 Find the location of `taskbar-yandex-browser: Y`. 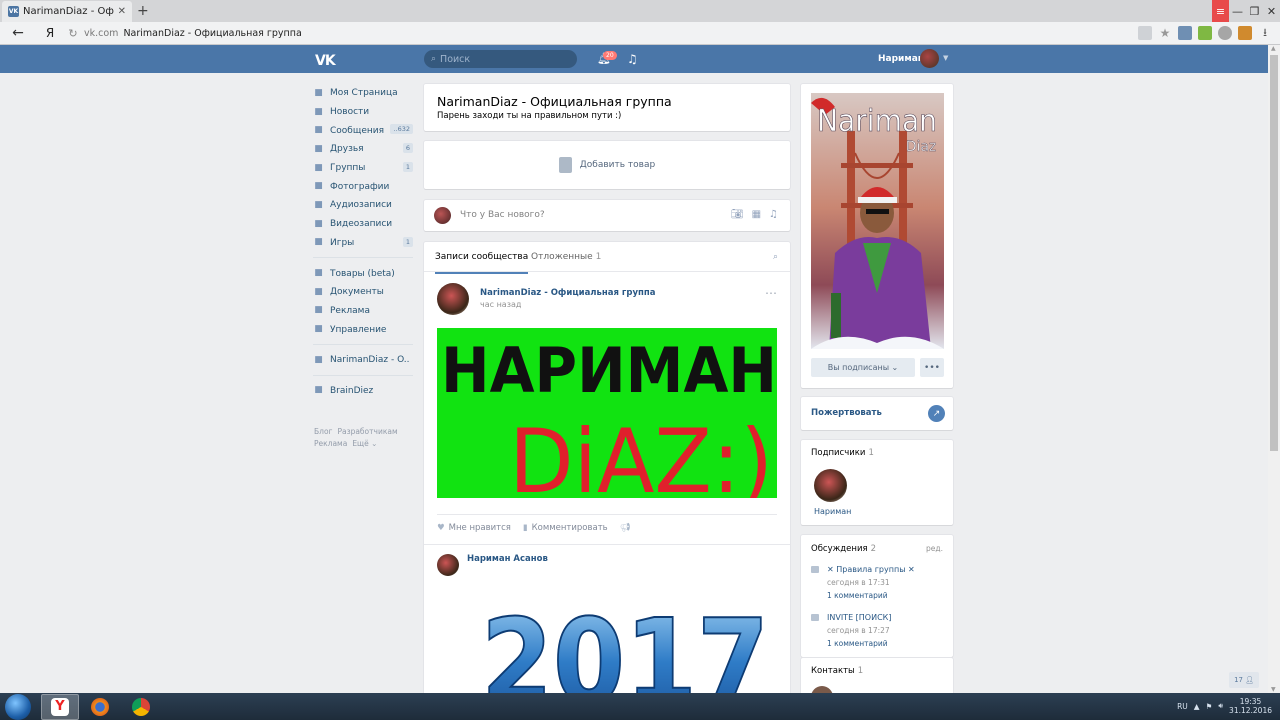

taskbar-yandex-browser: Y is located at coordinates (60, 707).